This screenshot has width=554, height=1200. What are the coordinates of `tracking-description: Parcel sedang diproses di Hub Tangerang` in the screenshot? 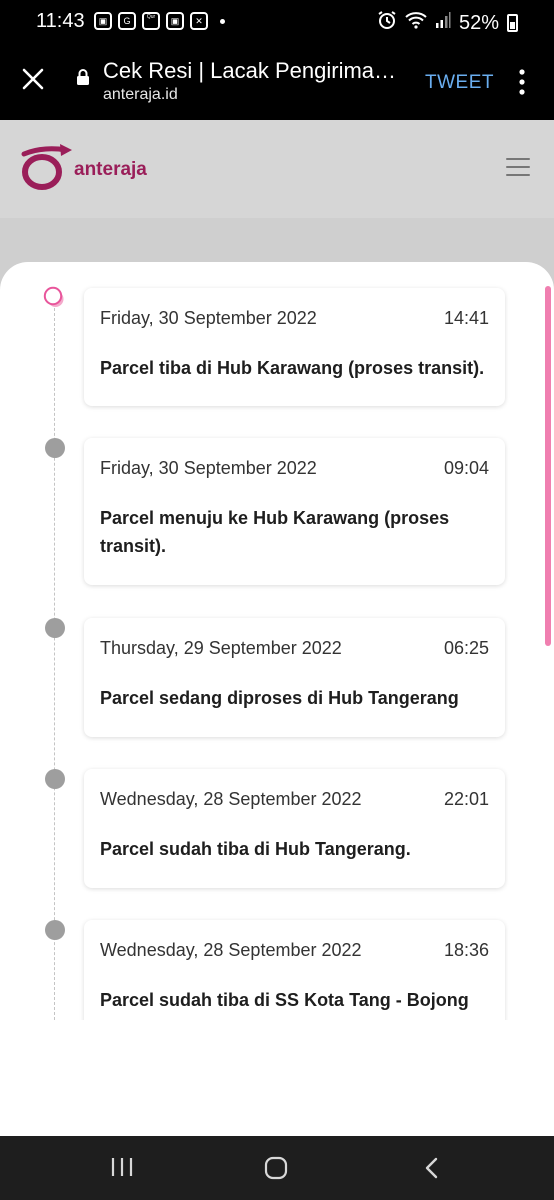 It's located at (279, 698).